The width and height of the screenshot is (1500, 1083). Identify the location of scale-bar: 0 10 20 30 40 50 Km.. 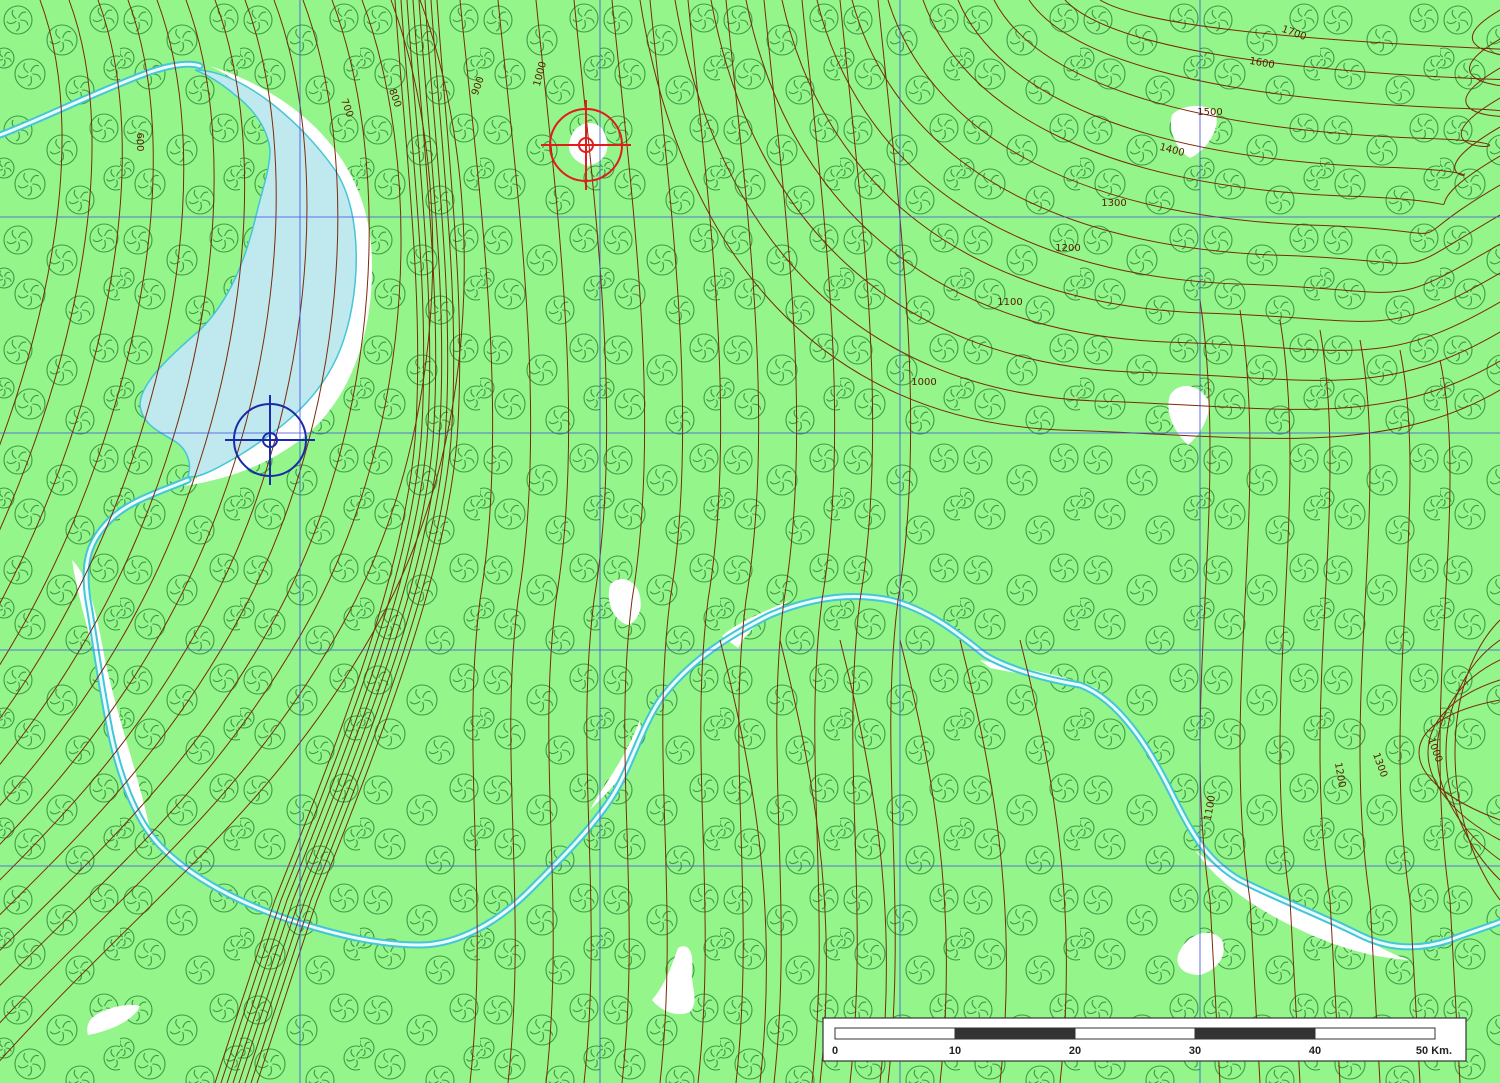
(1144, 1039).